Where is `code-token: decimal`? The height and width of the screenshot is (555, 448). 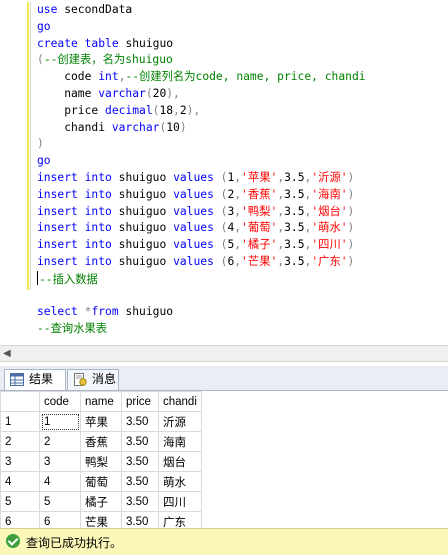
code-token: decimal is located at coordinates (129, 110).